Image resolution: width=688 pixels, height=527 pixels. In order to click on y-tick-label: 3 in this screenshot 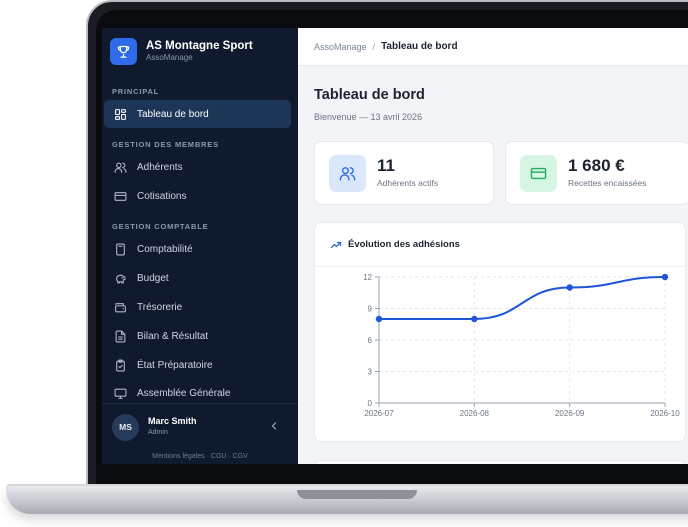, I will do `click(370, 372)`.